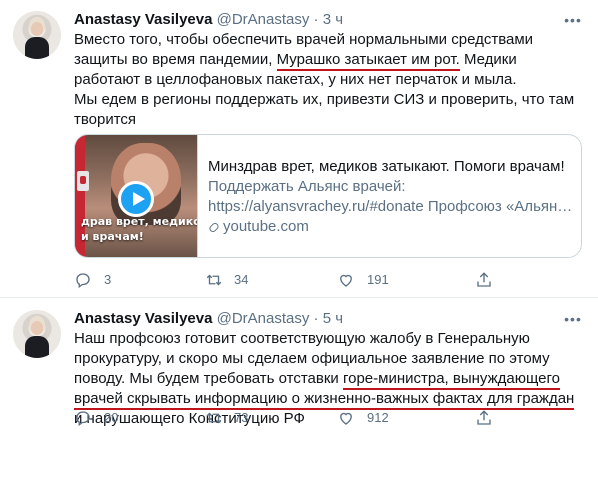  Describe the element at coordinates (488, 59) in the screenshot. I see `text-segment: Медики` at that location.